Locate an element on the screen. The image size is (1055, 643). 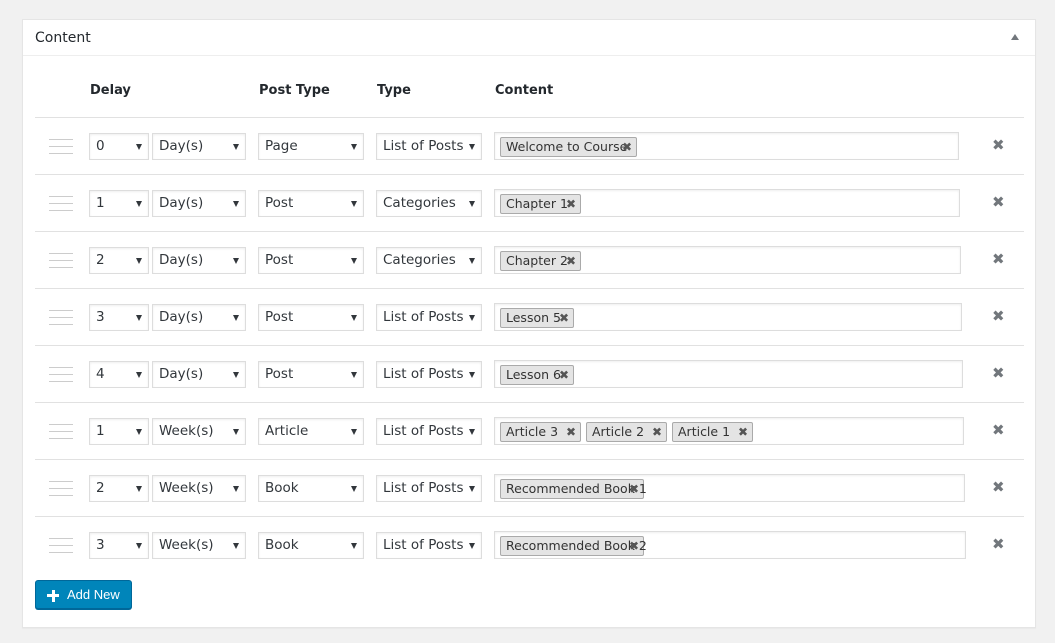
content-field: Article 3 ✖ Article 2 ✖ Article 1 ✖ is located at coordinates (729, 431).